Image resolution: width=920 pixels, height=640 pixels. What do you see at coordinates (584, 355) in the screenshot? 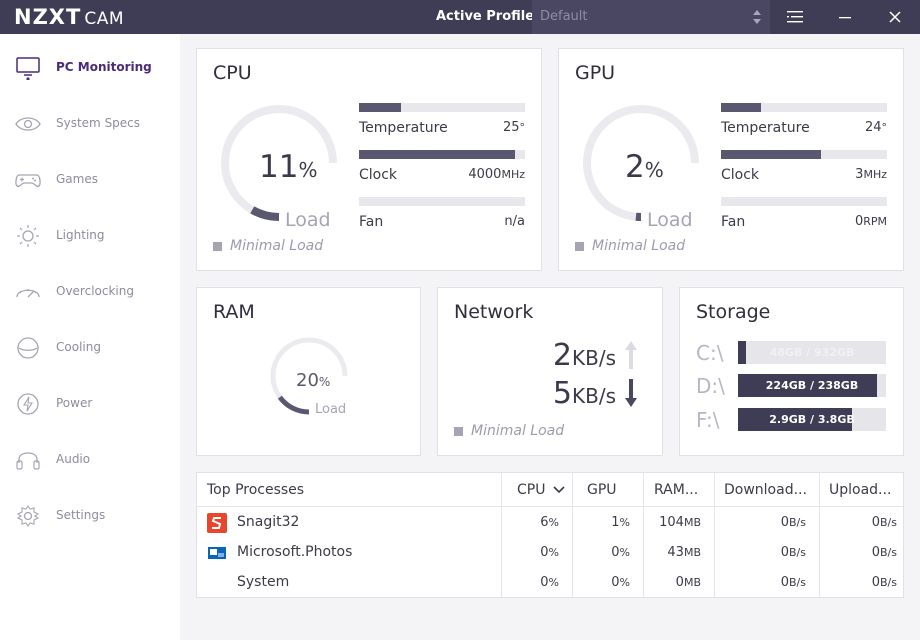
I see `upload-rate: 2KB/s` at bounding box center [584, 355].